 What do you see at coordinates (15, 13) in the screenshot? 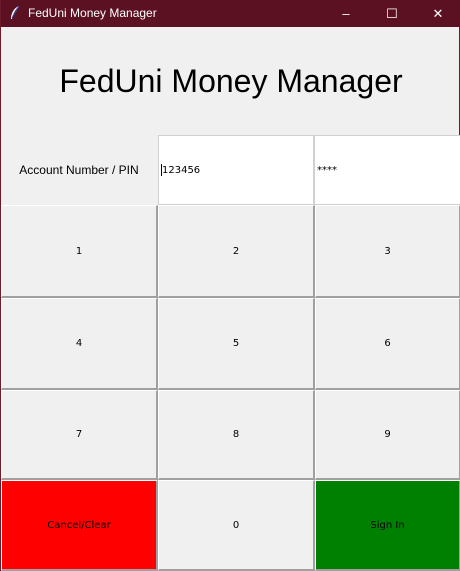
I see `feather-icon` at bounding box center [15, 13].